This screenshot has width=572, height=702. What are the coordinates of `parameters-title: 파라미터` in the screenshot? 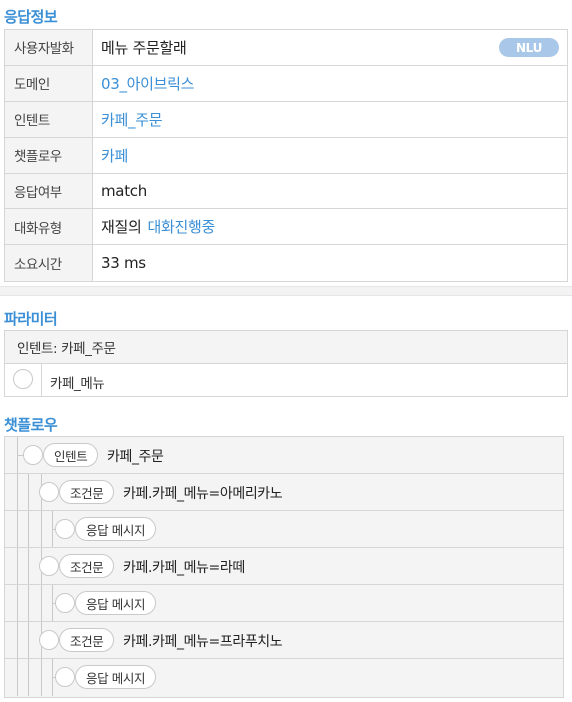 It's located at (31, 319).